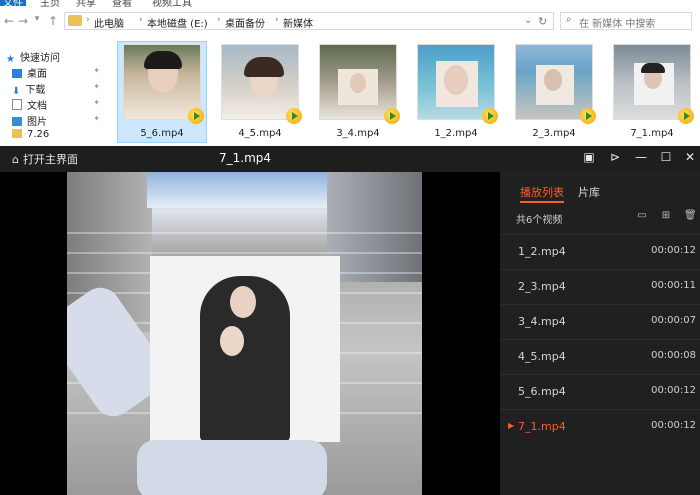  What do you see at coordinates (539, 220) in the screenshot?
I see `video-count: 共6个视频` at bounding box center [539, 220].